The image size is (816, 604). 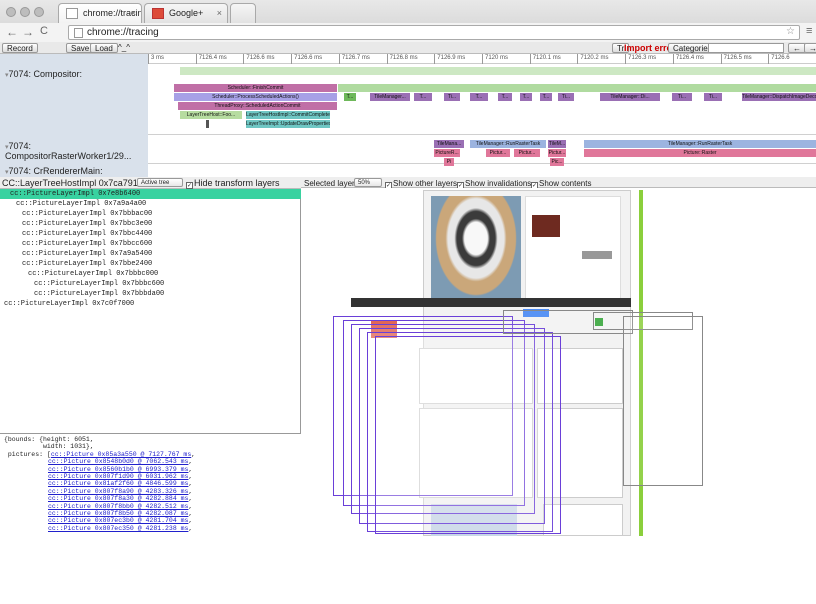 I want to click on picture-link: cc::Picture 0x81af2f60 @ 4846.599 ms, so click(x=118, y=483).